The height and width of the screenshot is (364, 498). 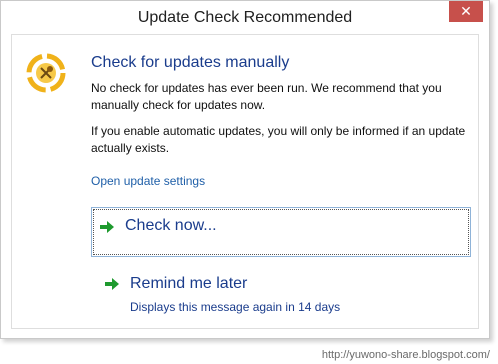 I want to click on open-update-settings-link: Open update settings, so click(x=148, y=181).